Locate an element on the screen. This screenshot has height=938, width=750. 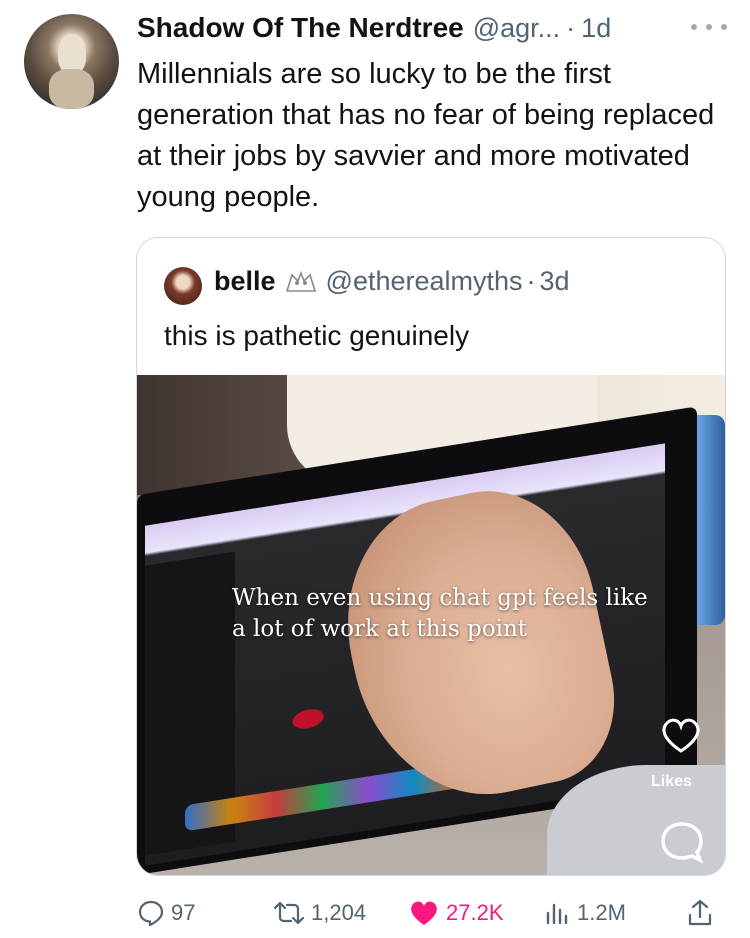
reply-button: 97 is located at coordinates (166, 913).